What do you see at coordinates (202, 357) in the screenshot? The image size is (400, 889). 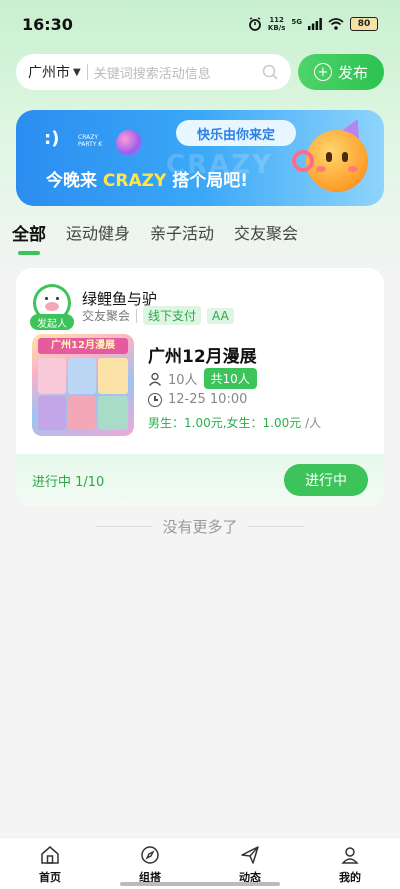 I see `event-title: 广州12月漫展` at bounding box center [202, 357].